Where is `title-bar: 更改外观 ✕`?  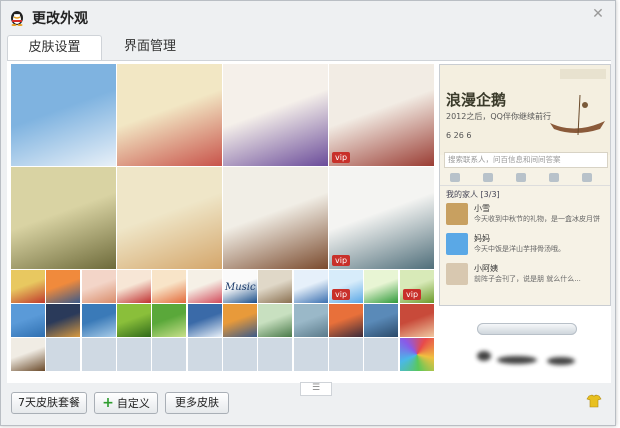 title-bar: 更改外观 ✕ is located at coordinates (308, 17).